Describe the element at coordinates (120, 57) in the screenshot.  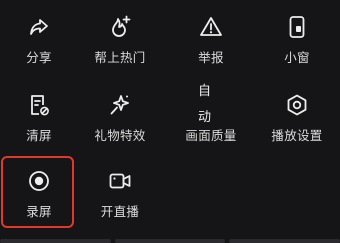
I see `trending-label: 帮上热门` at that location.